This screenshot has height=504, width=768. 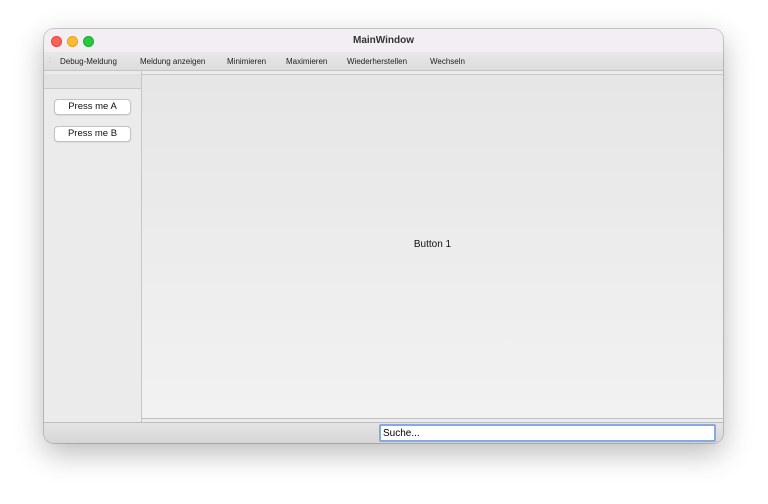 I want to click on press-me-a-button: Press me A, so click(x=92, y=107).